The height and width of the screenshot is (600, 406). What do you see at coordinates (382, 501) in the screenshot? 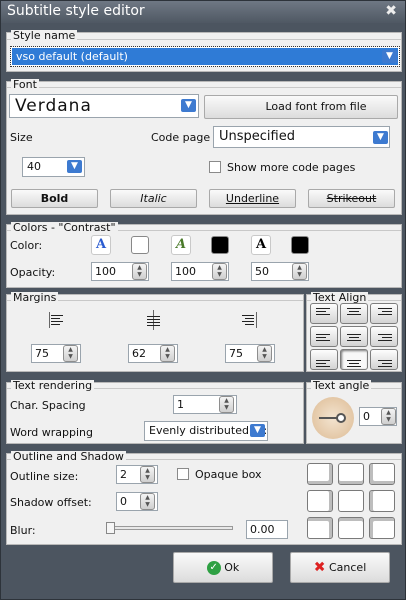
I see `shadow-direction-6-button` at bounding box center [382, 501].